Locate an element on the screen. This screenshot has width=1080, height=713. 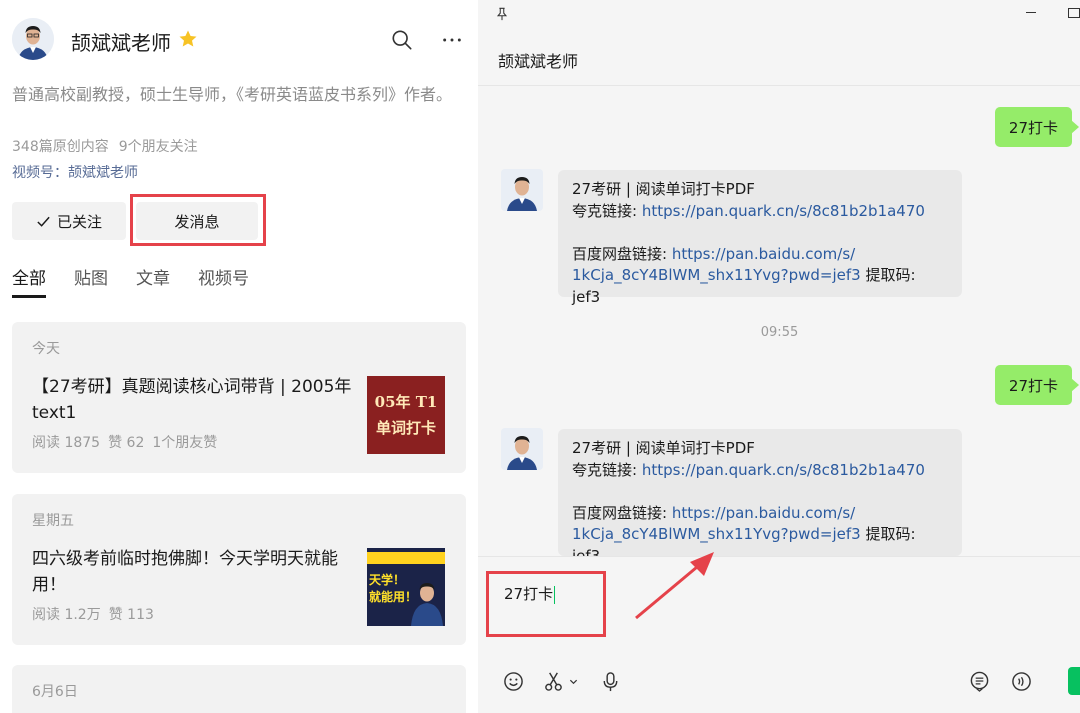
check-icon is located at coordinates (43, 221).